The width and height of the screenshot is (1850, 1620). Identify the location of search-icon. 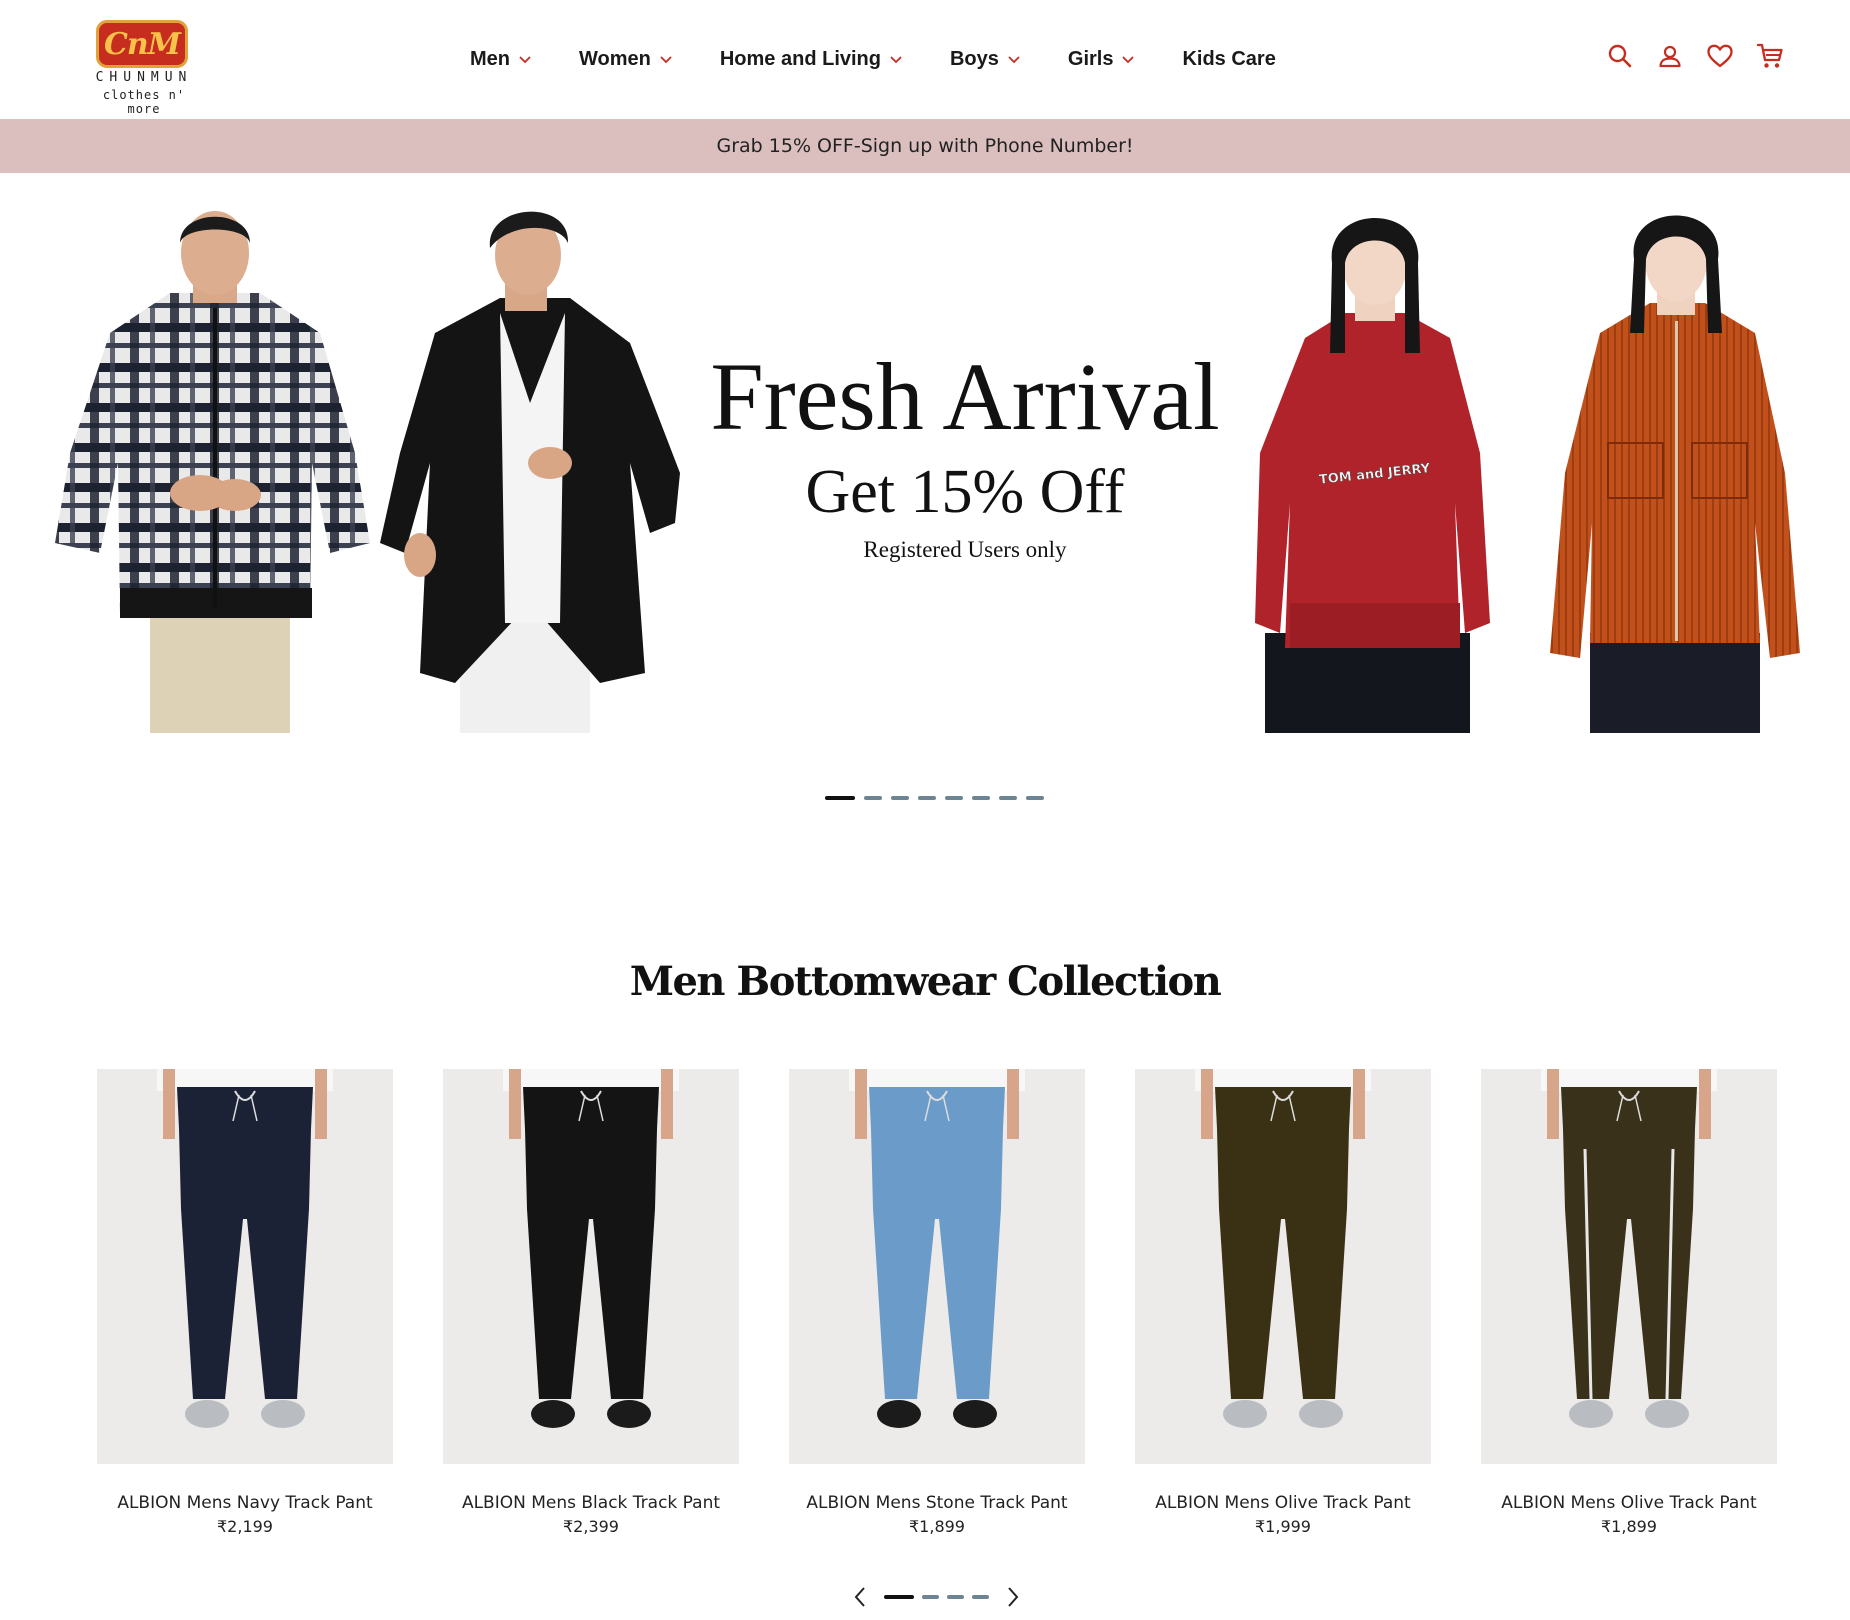
(1620, 56).